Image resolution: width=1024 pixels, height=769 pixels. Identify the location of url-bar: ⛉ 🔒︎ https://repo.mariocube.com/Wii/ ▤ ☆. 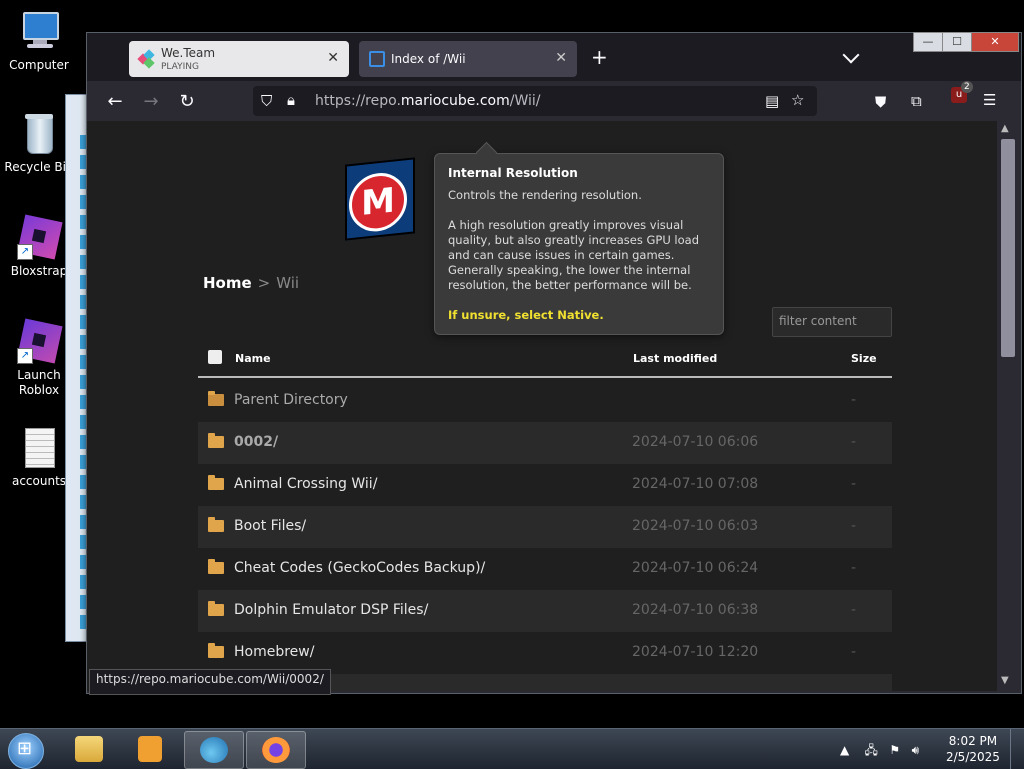
(535, 101).